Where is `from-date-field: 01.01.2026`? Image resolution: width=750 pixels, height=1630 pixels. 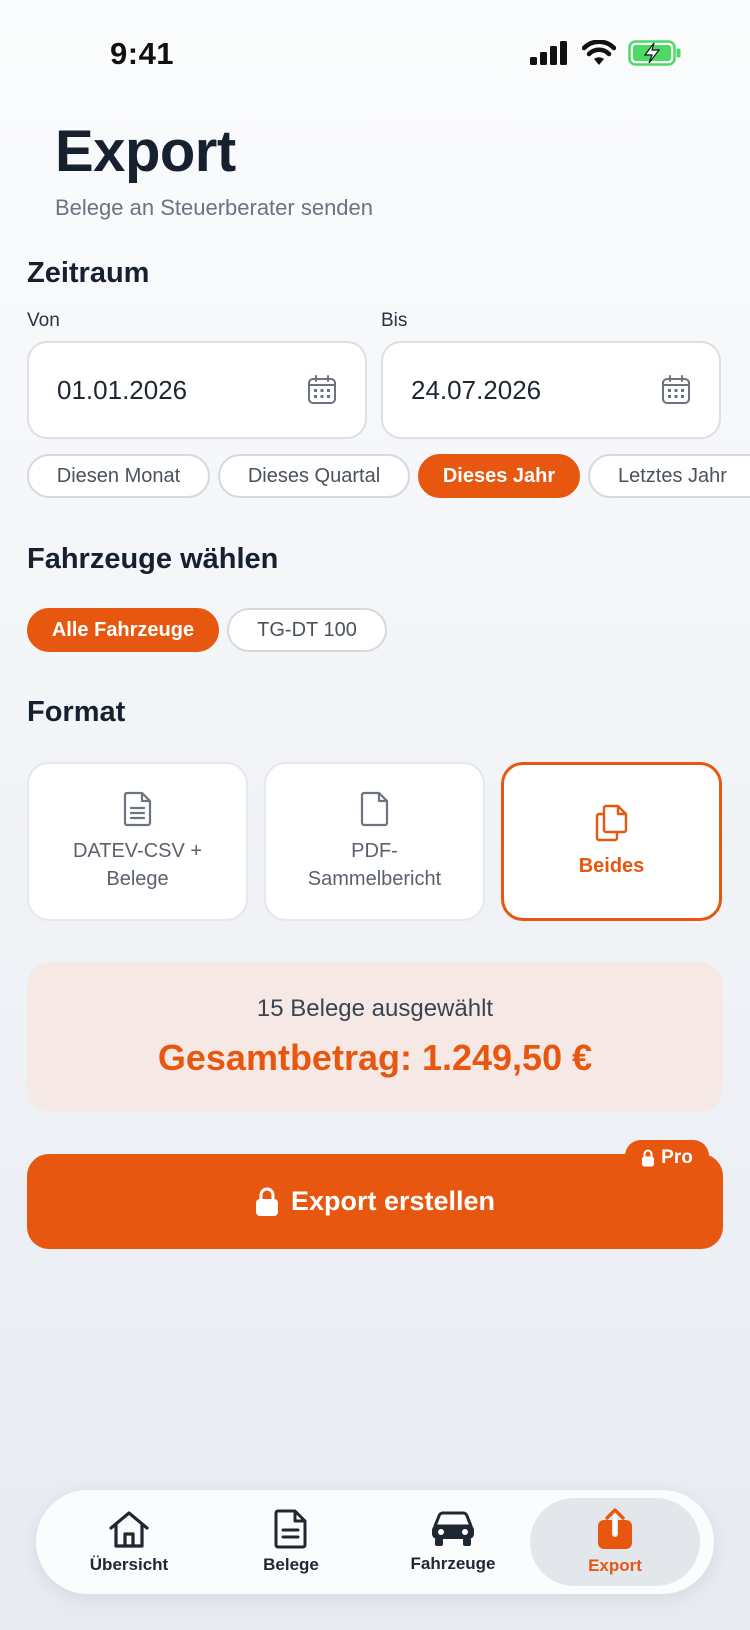
from-date-field: 01.01.2026 is located at coordinates (197, 390).